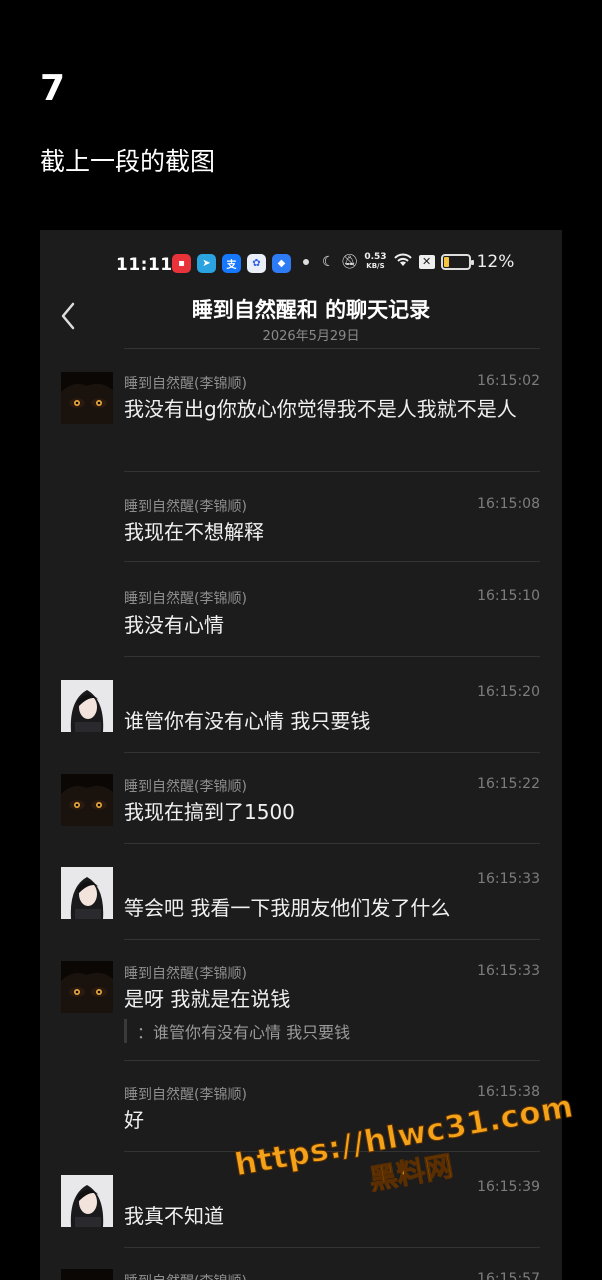  What do you see at coordinates (301, 891) in the screenshot?
I see `message-item: 16:15:33 等会吧 我看一下我朋友他们发了什么` at bounding box center [301, 891].